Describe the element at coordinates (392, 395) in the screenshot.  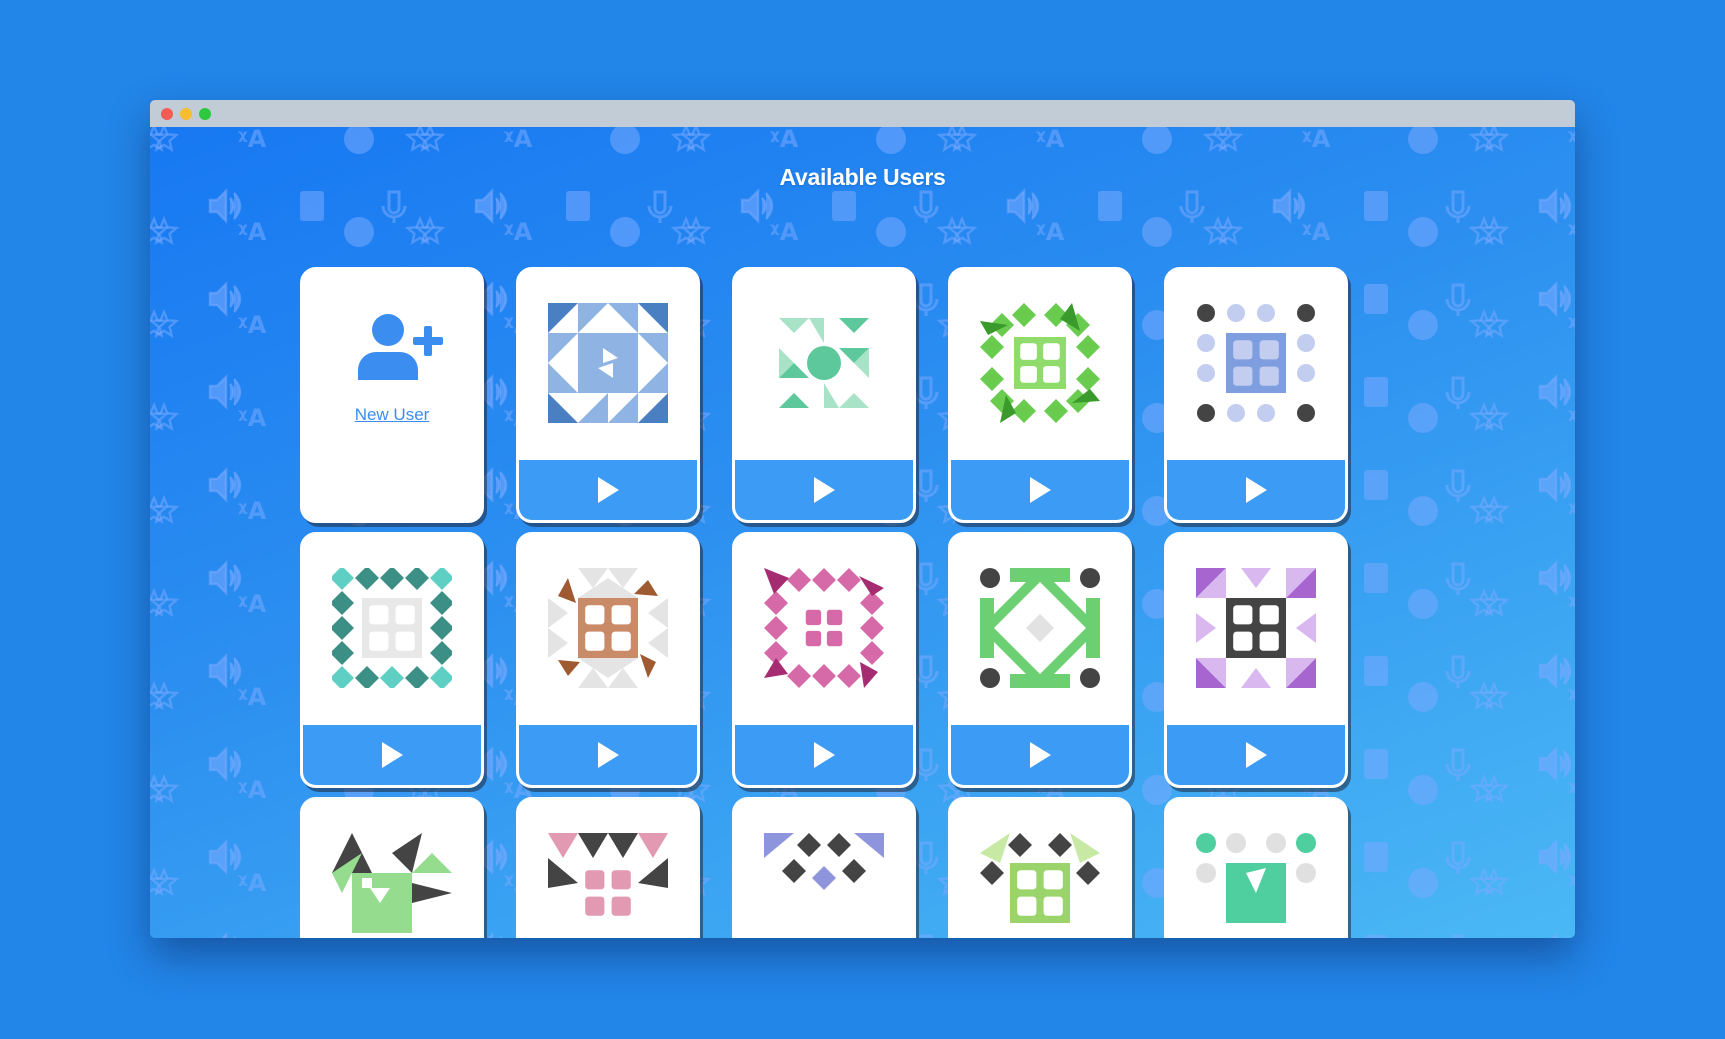
I see `new-user-card: New User` at that location.